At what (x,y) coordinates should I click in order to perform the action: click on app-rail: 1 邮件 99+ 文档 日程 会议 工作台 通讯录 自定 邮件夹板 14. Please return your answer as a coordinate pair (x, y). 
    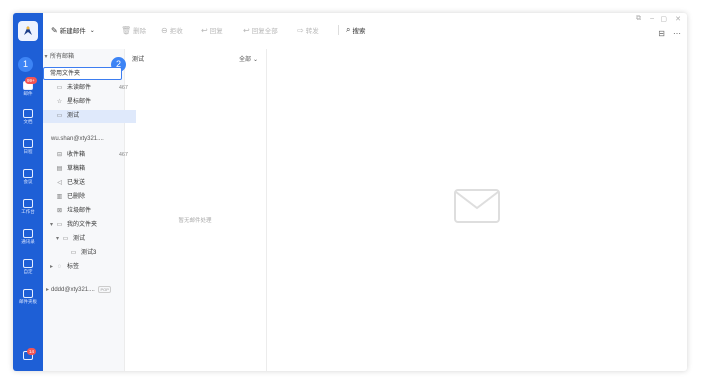
    Looking at the image, I should click on (28, 192).